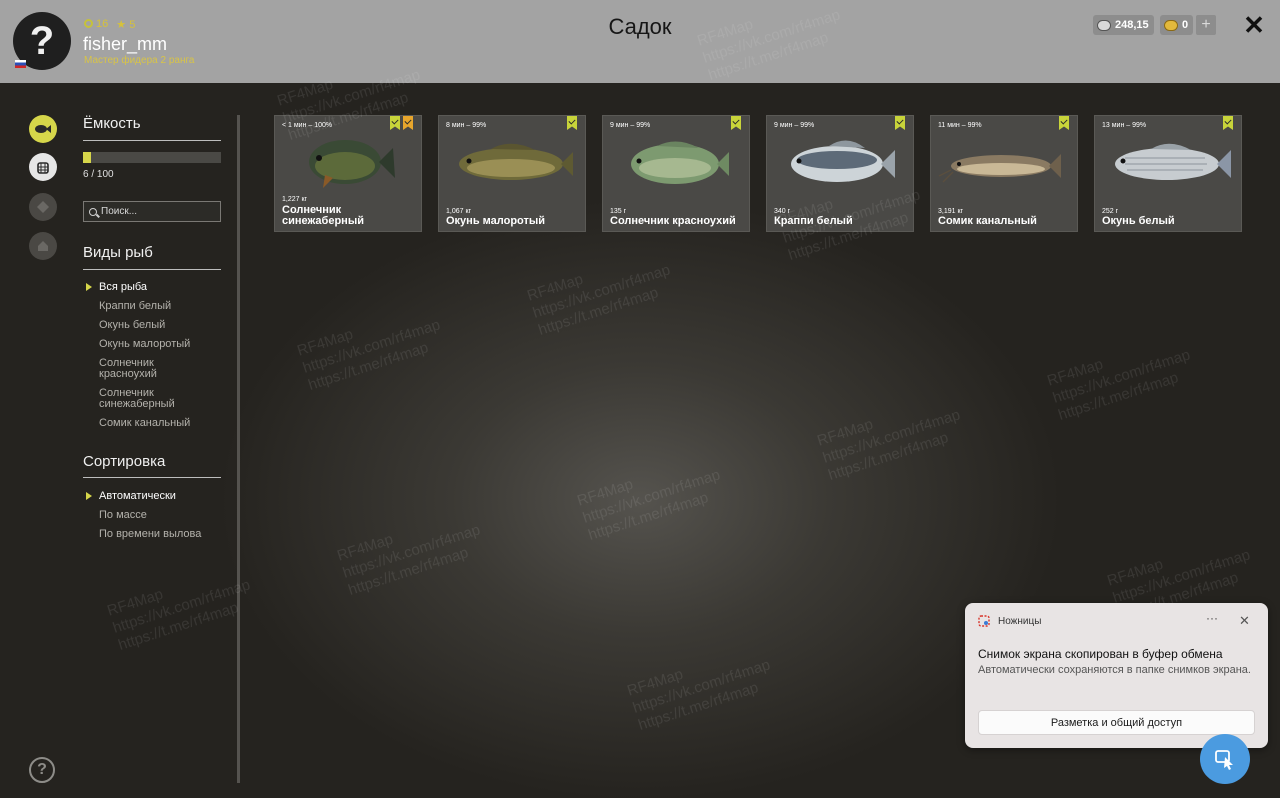  What do you see at coordinates (93, 211) in the screenshot?
I see `search-icon` at bounding box center [93, 211].